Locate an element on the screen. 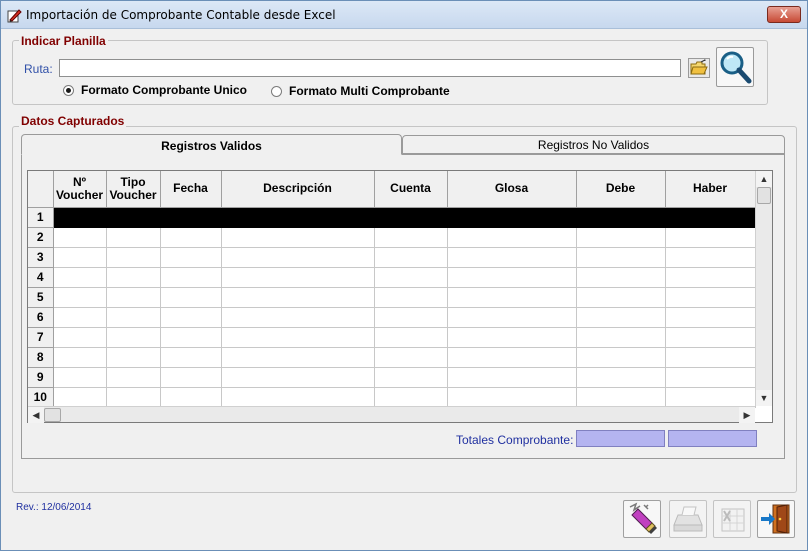 The width and height of the screenshot is (808, 551). table-row: 9 is located at coordinates (392, 377).